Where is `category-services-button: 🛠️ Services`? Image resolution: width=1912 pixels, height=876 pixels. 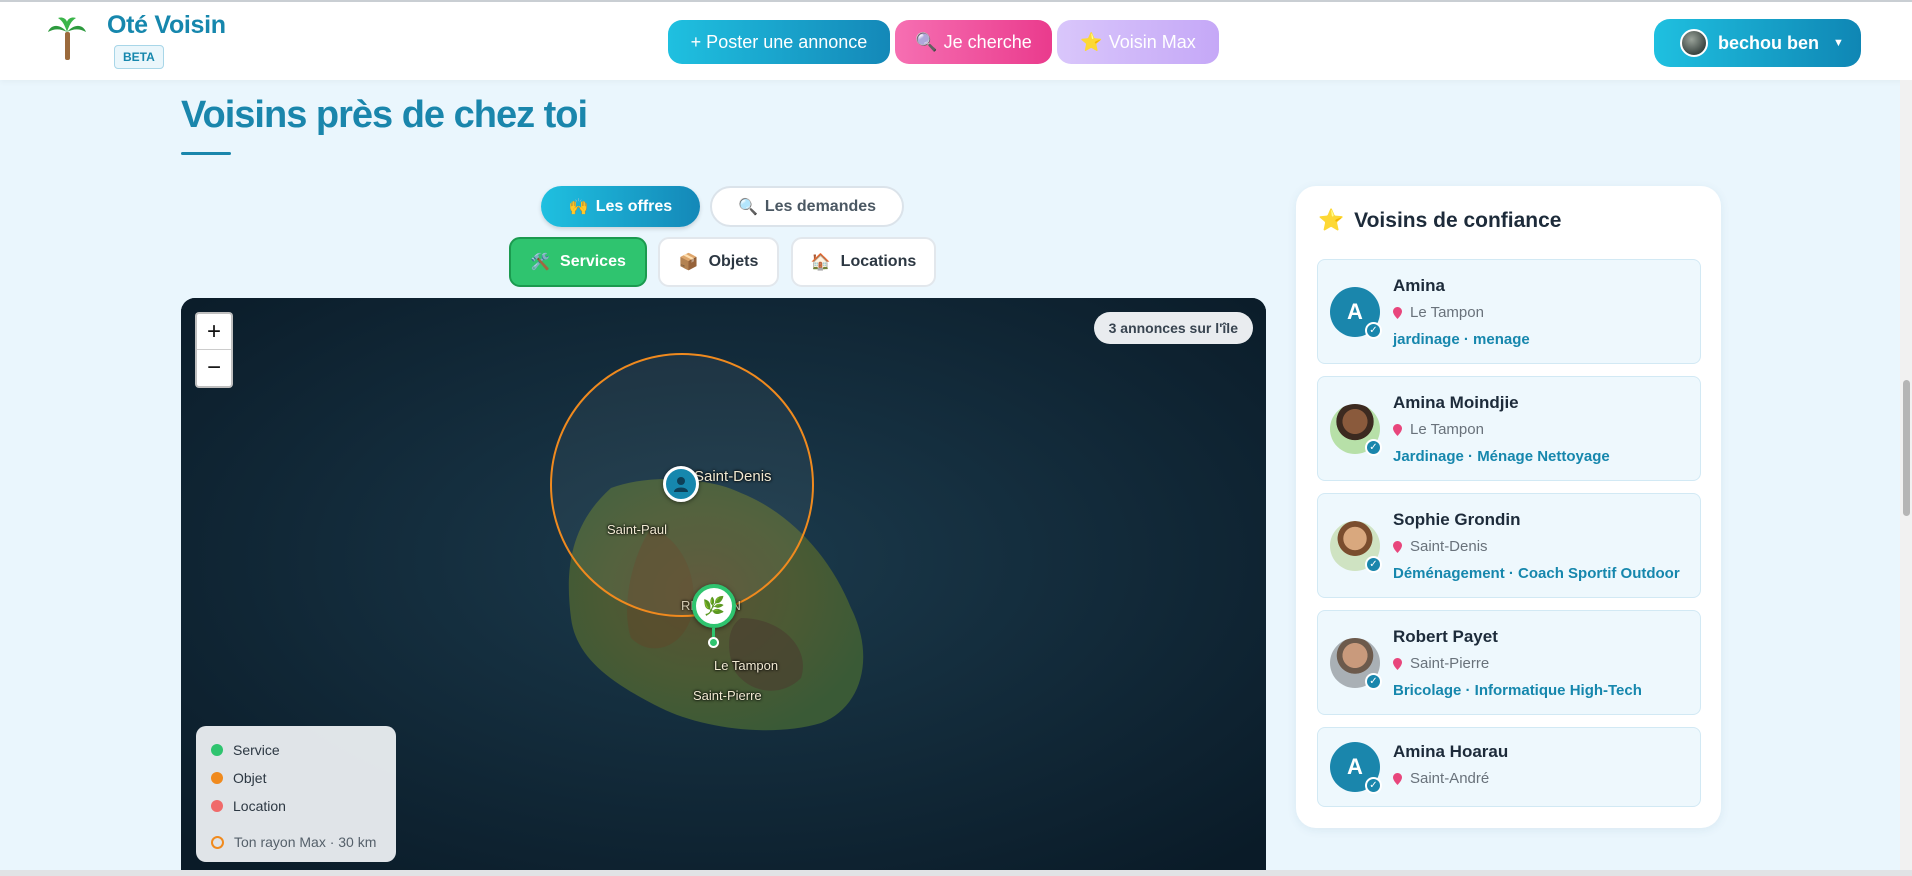 category-services-button: 🛠️ Services is located at coordinates (578, 262).